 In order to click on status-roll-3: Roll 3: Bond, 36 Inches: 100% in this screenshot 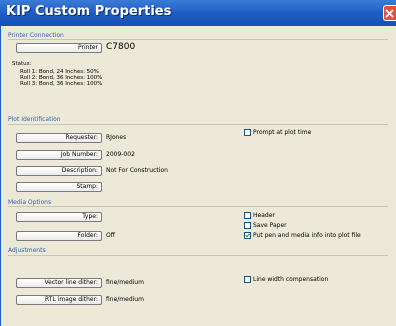, I will do `click(61, 84)`.